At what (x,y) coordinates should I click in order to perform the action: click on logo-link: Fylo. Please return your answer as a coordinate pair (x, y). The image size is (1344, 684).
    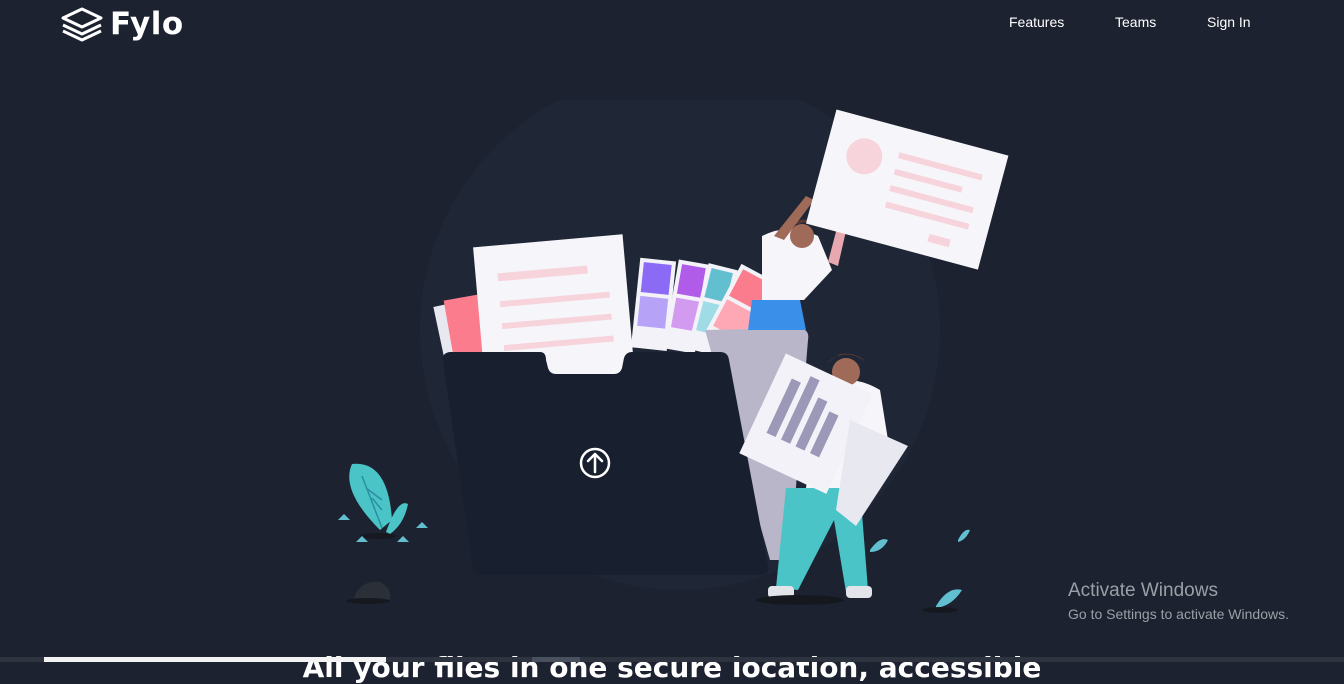
    Looking at the image, I should click on (122, 24).